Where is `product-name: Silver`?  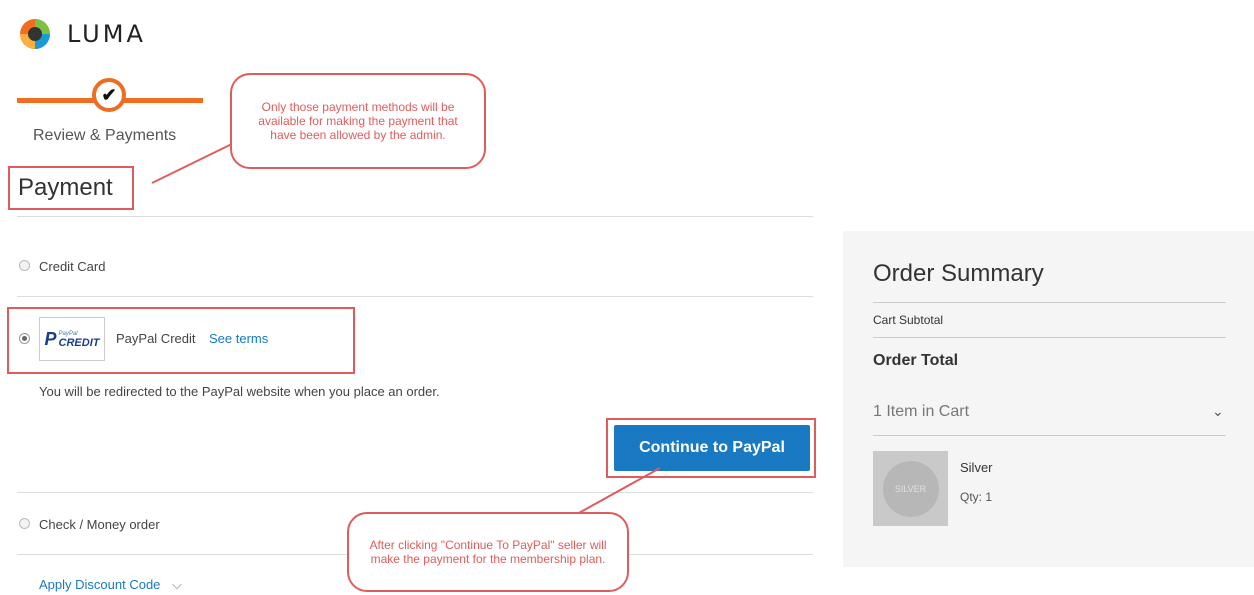
product-name: Silver is located at coordinates (976, 467).